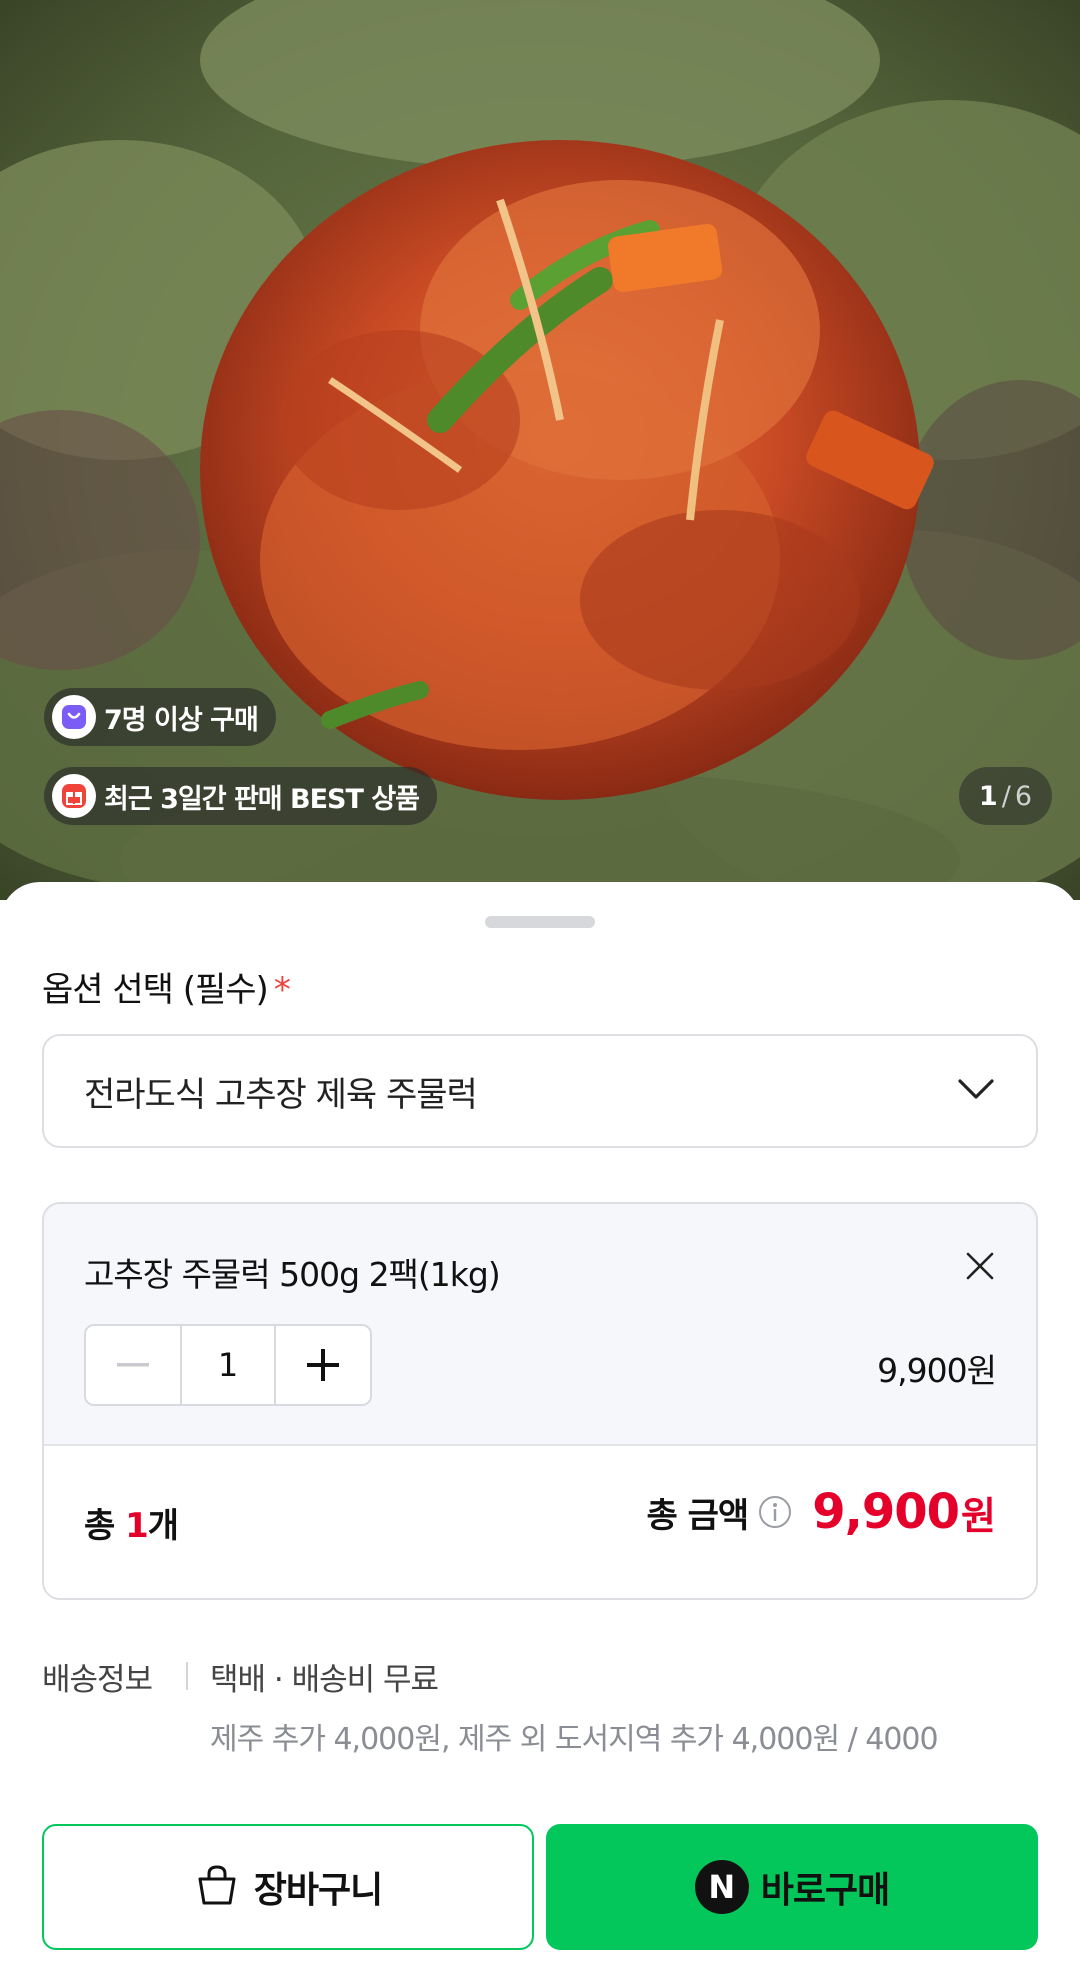 Image resolution: width=1080 pixels, height=1969 pixels. I want to click on image-counter: 1 / 6, so click(1005, 796).